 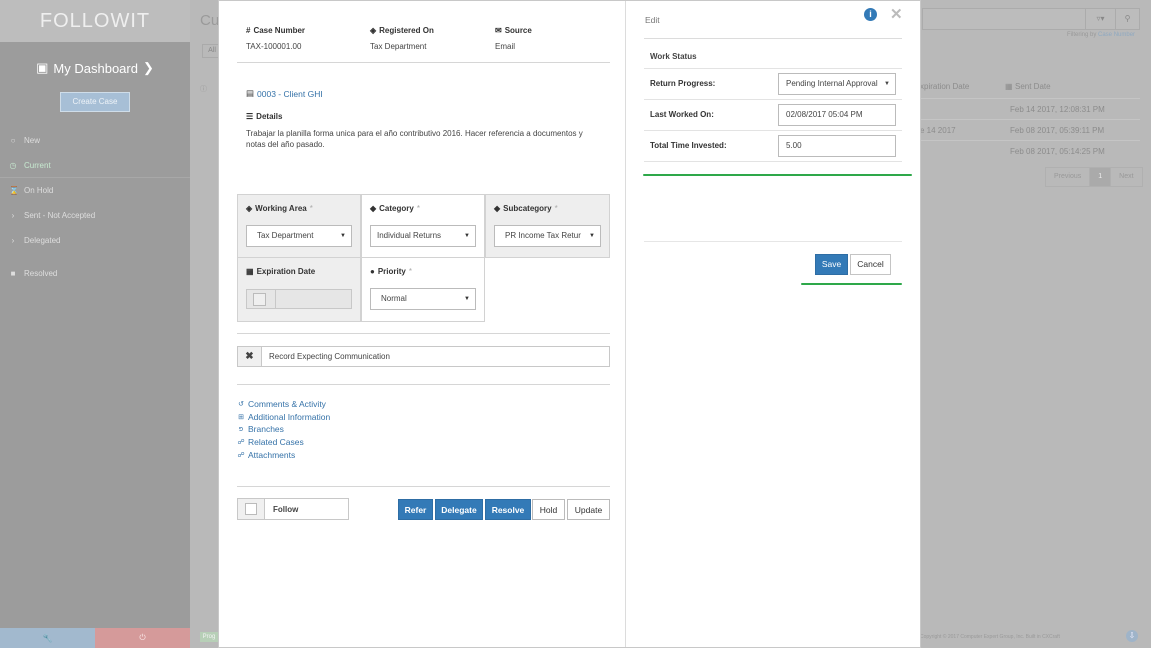 I want to click on search-bar: ▿▾ ⚲, so click(x=1031, y=19).